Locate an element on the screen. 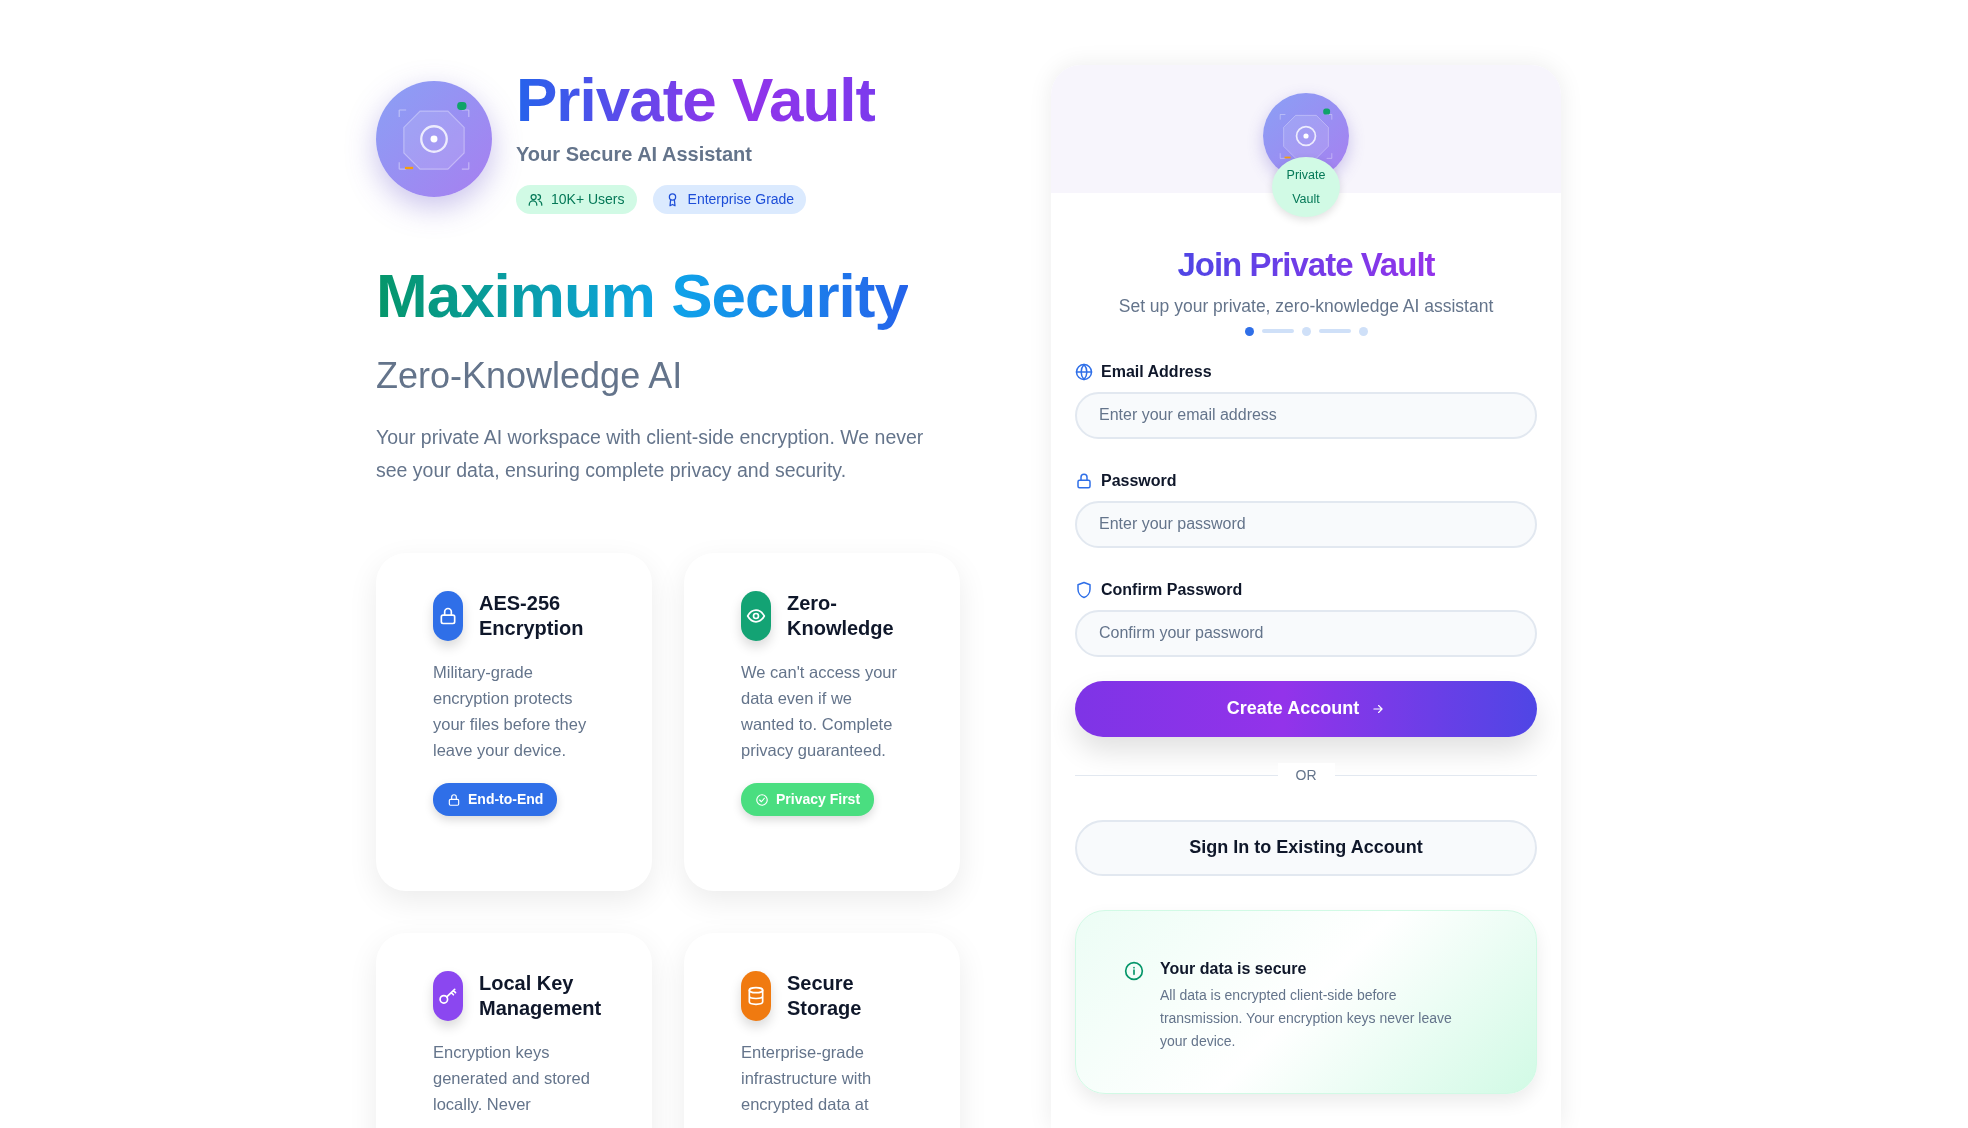 This screenshot has width=1968, height=1128. input-field: Enter your password is located at coordinates (1306, 524).